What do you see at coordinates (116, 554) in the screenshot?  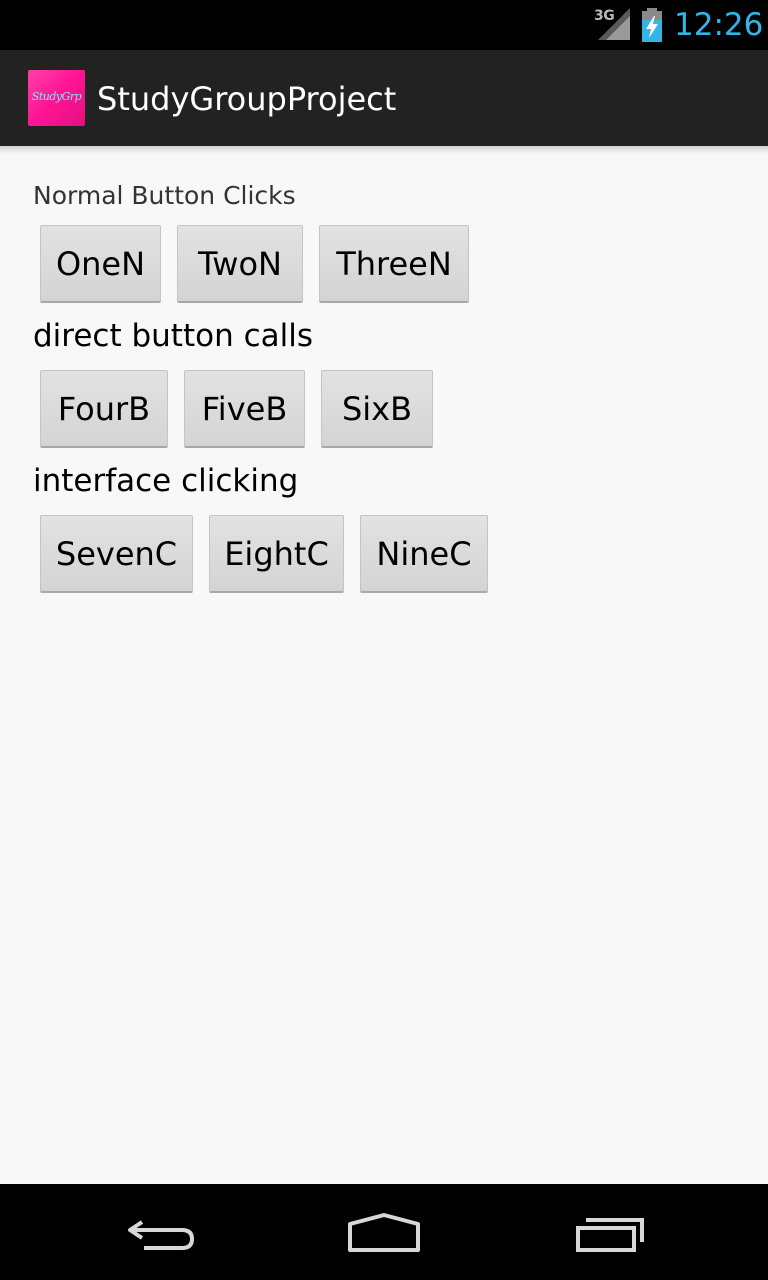 I see `button-seven-c: SevenC` at bounding box center [116, 554].